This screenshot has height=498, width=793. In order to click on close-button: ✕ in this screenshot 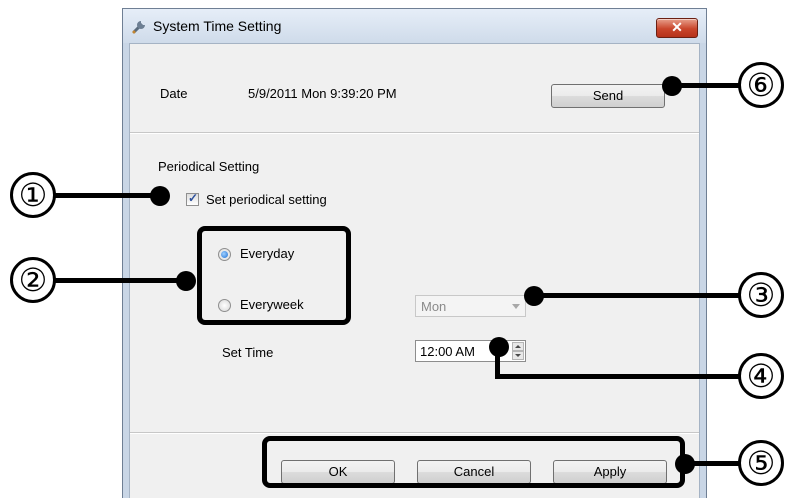, I will do `click(677, 28)`.